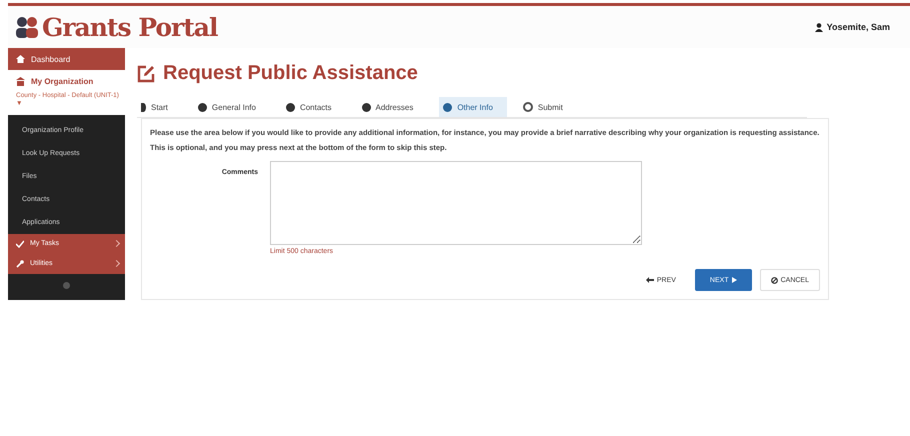 Image resolution: width=910 pixels, height=436 pixels. Describe the element at coordinates (20, 244) in the screenshot. I see `check-icon` at that location.